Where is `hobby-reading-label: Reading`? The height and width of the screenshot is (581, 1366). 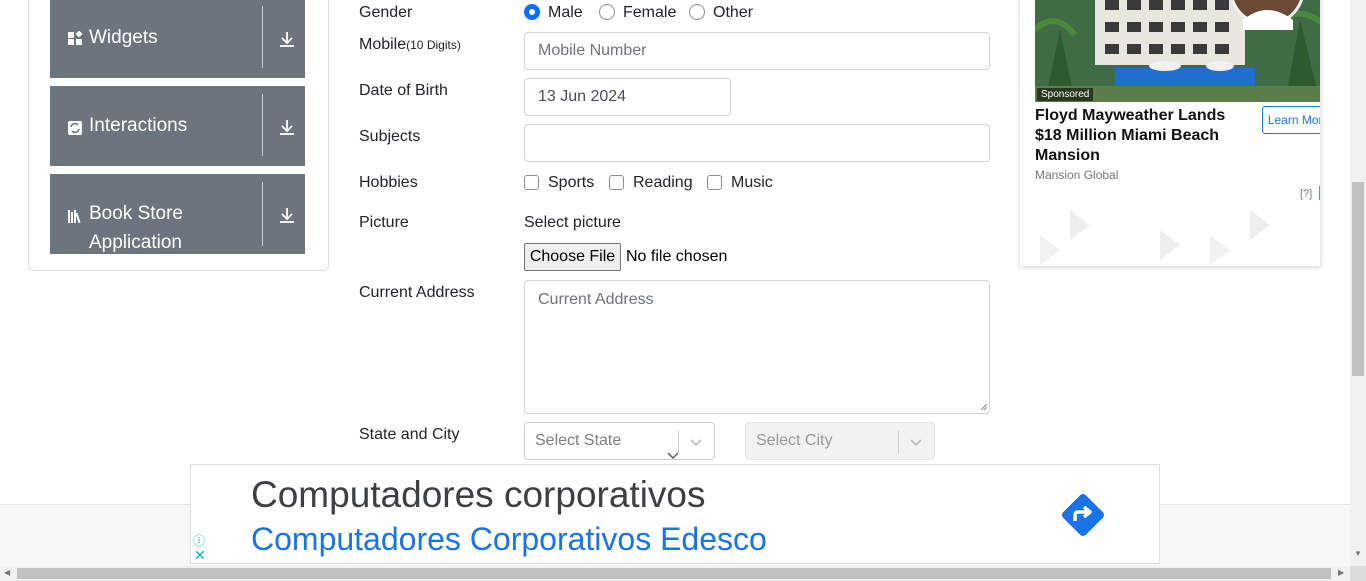
hobby-reading-label: Reading is located at coordinates (663, 183).